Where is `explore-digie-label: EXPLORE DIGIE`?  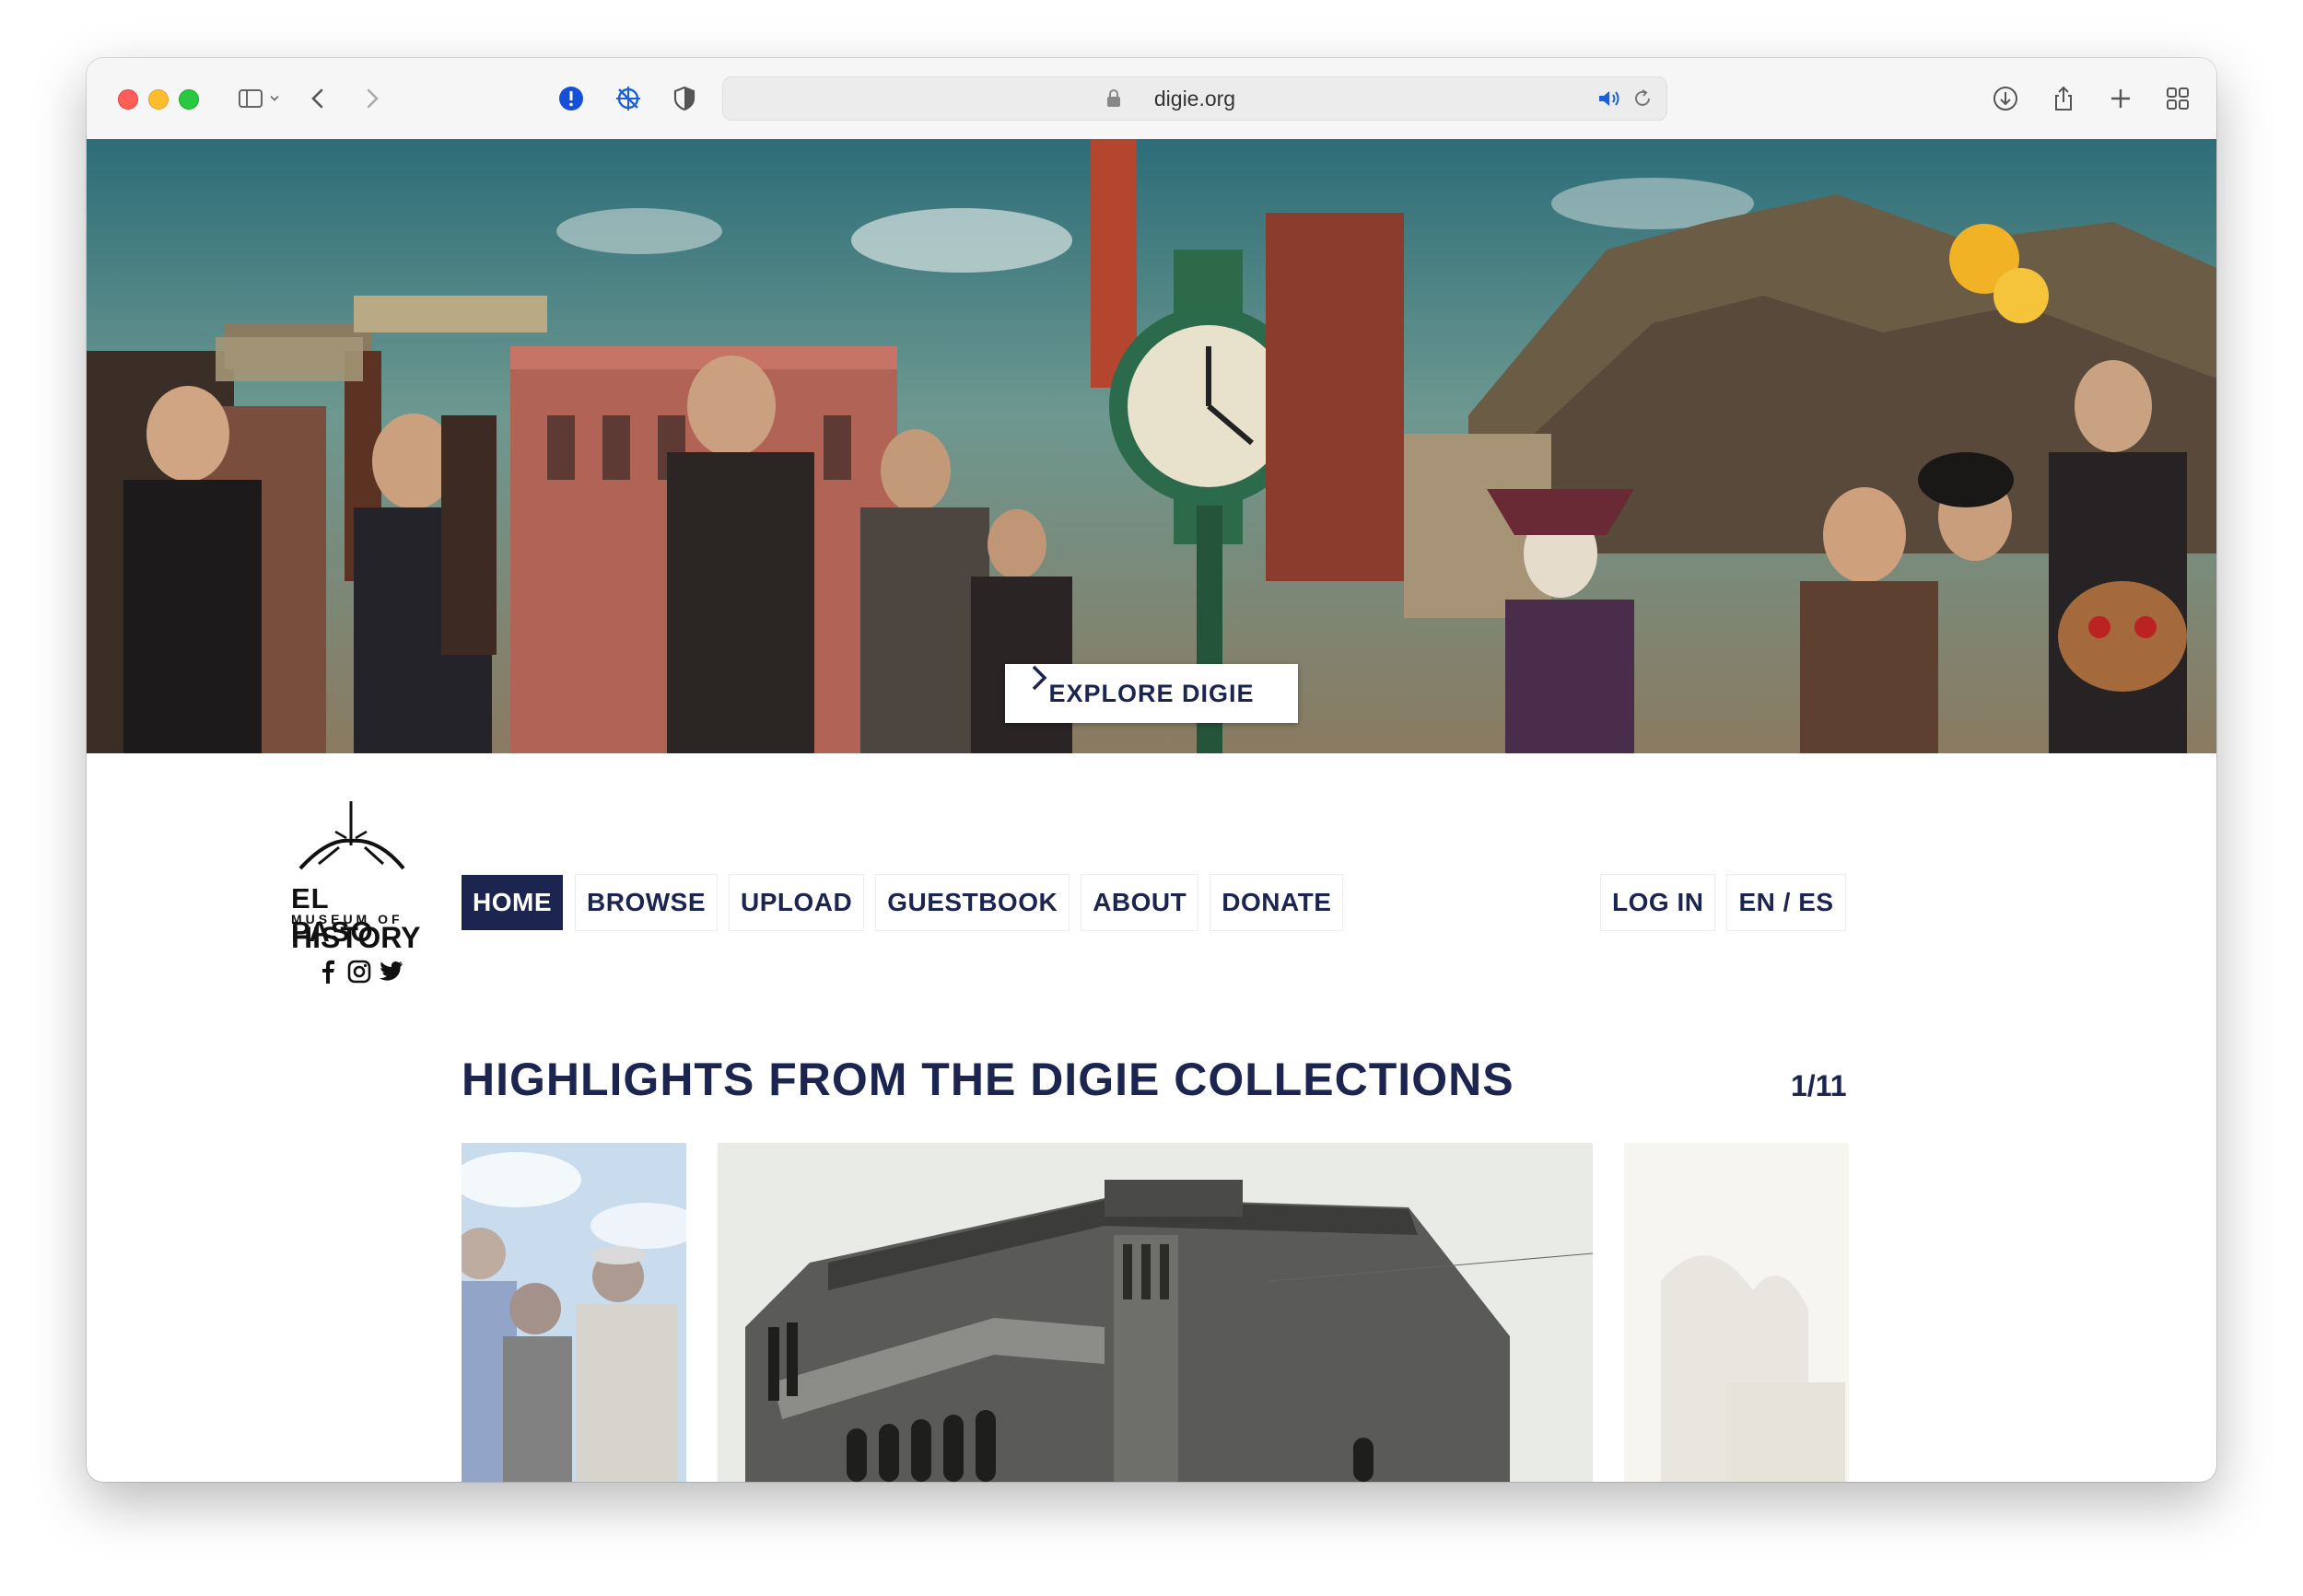 explore-digie-label: EXPLORE DIGIE is located at coordinates (1151, 693).